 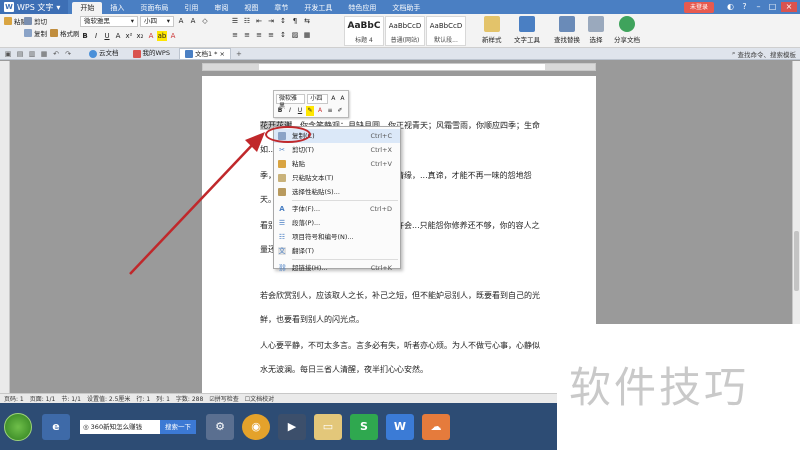 What do you see at coordinates (8, 54) in the screenshot?
I see `new-file-icon: ▣` at bounding box center [8, 54].